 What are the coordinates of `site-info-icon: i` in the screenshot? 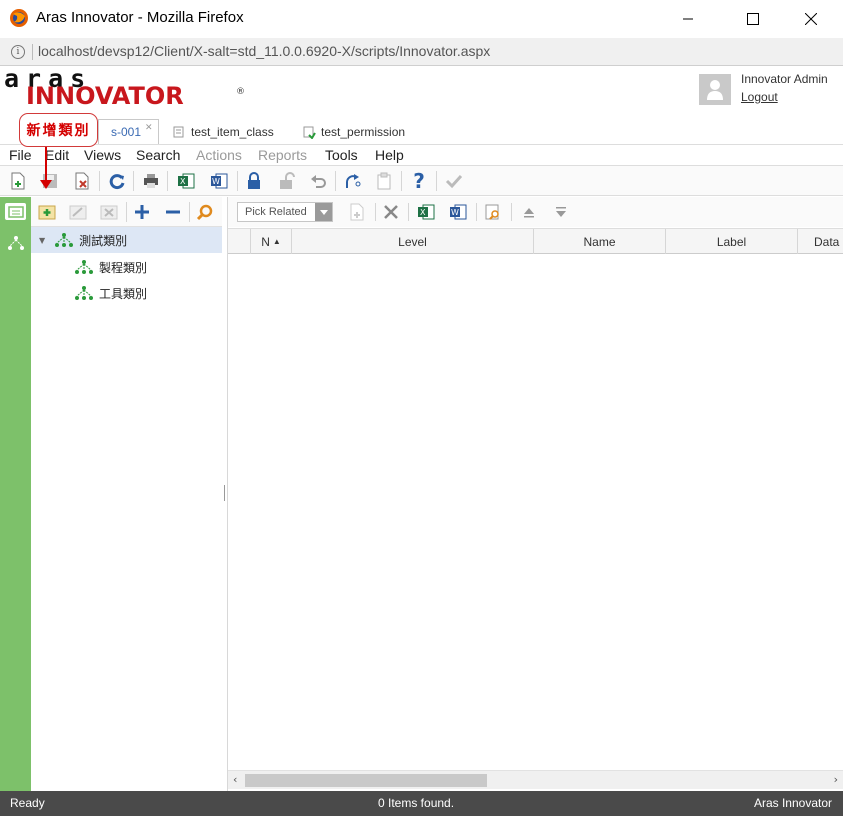 It's located at (18, 52).